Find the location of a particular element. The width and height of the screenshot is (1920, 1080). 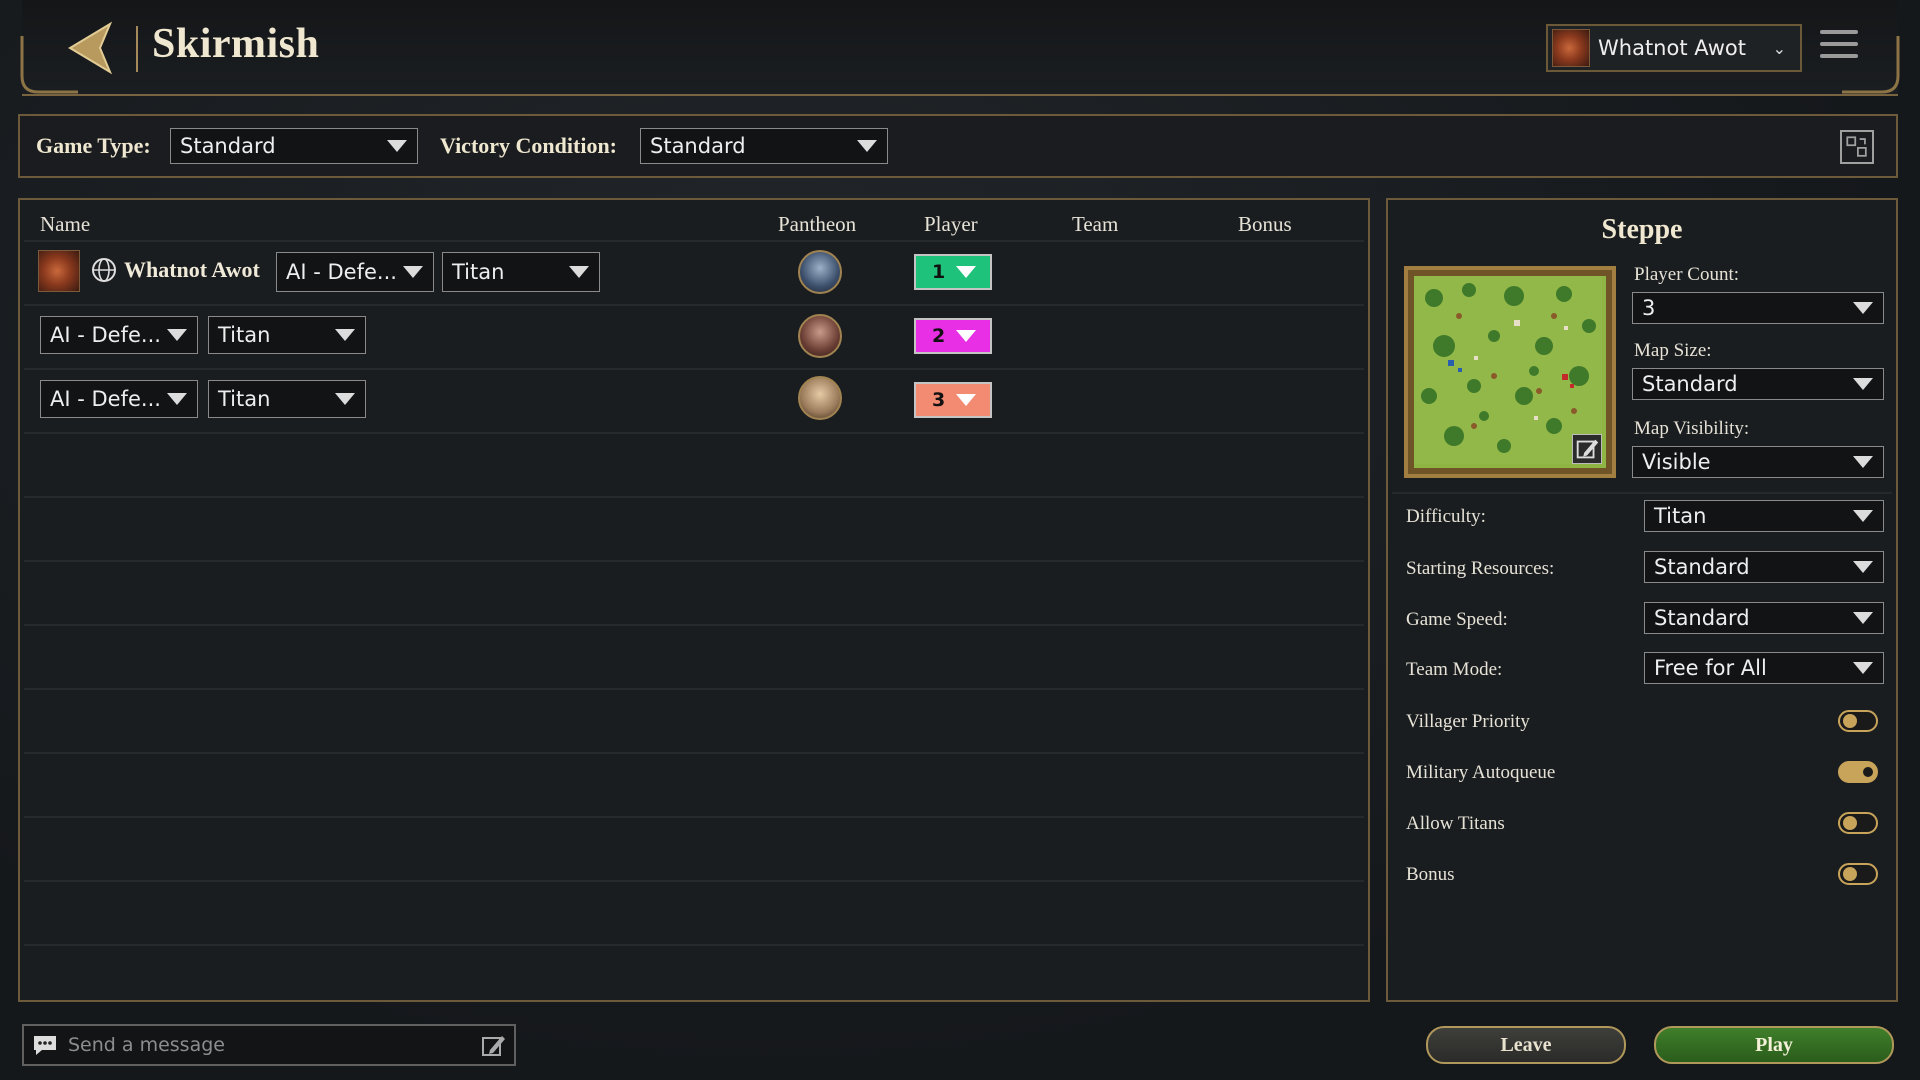

chat-bubble-icon is located at coordinates (45, 1045).